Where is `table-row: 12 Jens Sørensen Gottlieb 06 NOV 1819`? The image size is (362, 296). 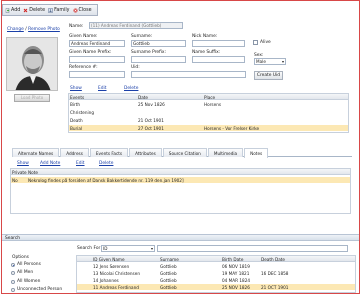 table-row: 12 Jens Sørensen Gottlieb 06 NOV 1819 is located at coordinates (216, 266).